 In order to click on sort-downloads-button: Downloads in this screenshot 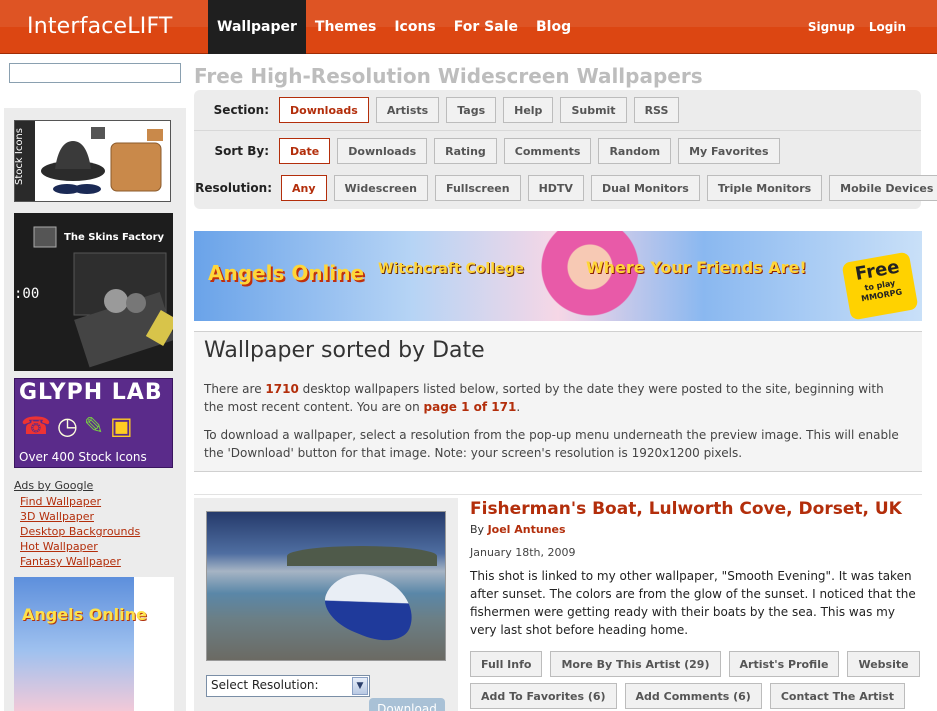, I will do `click(382, 151)`.